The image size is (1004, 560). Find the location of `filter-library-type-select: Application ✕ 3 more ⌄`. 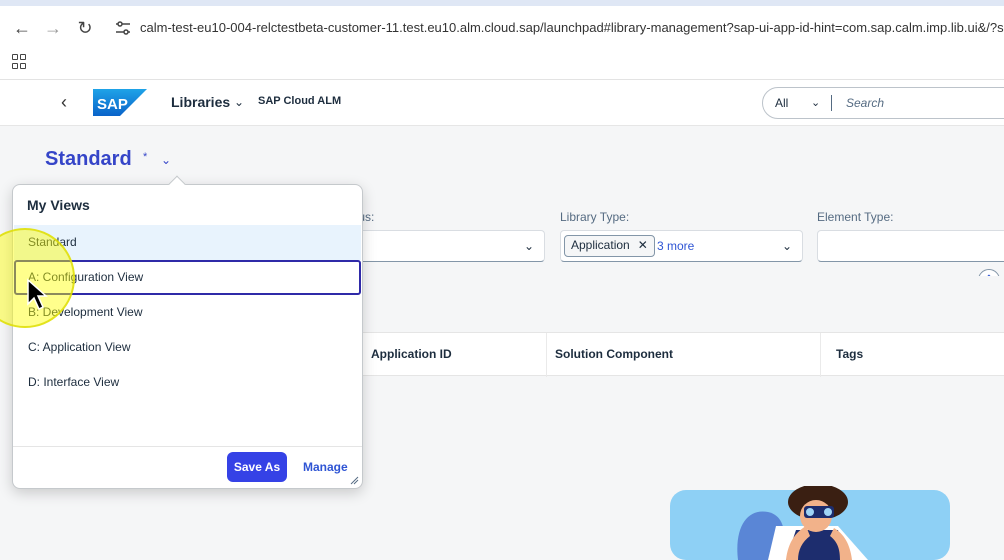

filter-library-type-select: Application ✕ 3 more ⌄ is located at coordinates (681, 246).